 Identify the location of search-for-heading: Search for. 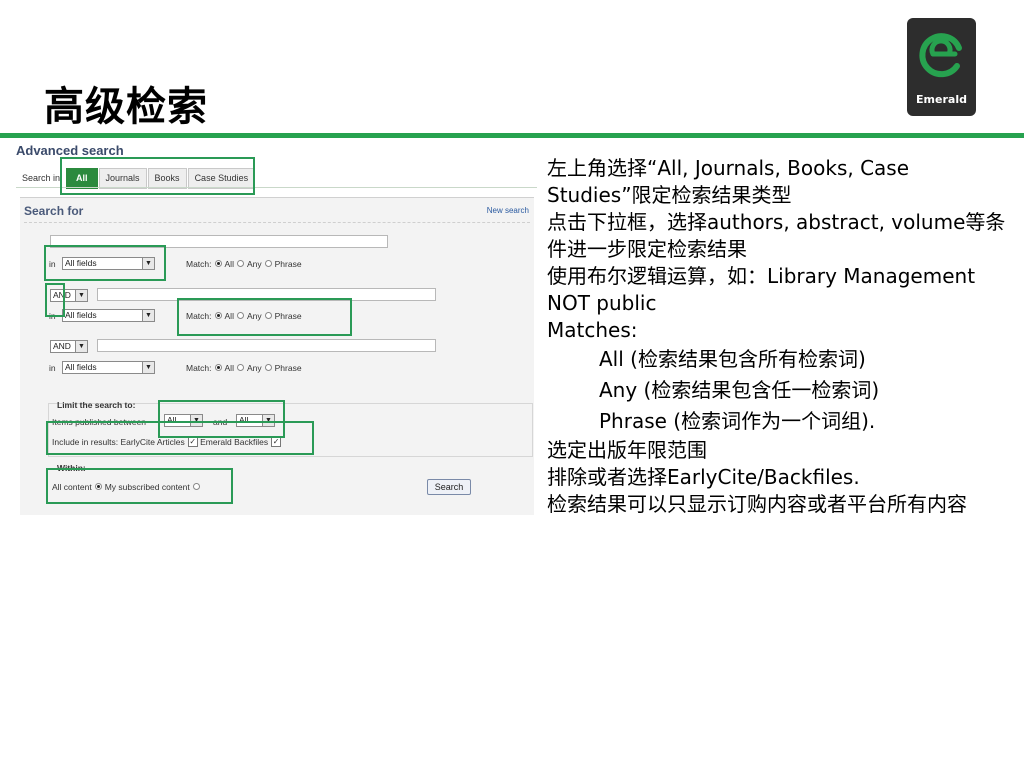
(54, 211).